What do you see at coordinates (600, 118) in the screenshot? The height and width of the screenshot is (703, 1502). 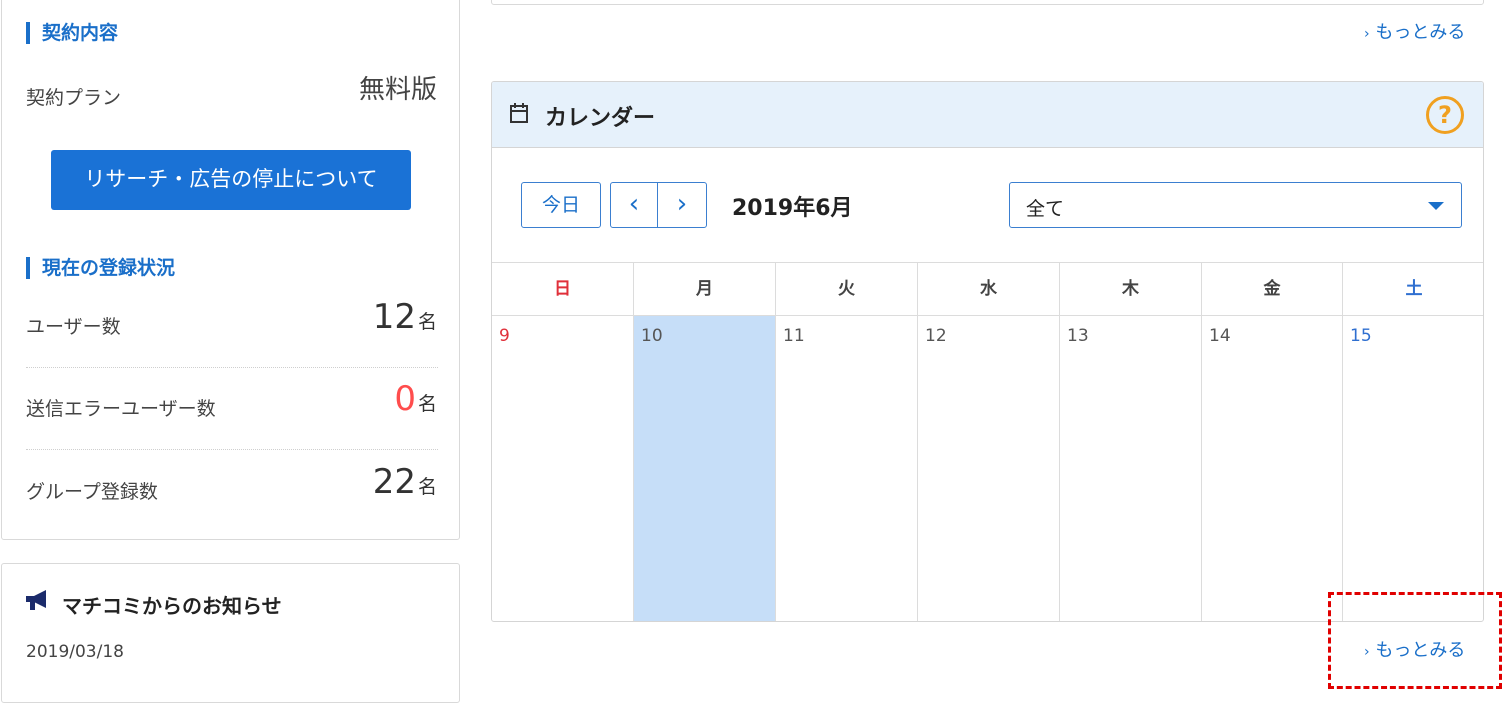 I see `calendar-title: カレンダー` at bounding box center [600, 118].